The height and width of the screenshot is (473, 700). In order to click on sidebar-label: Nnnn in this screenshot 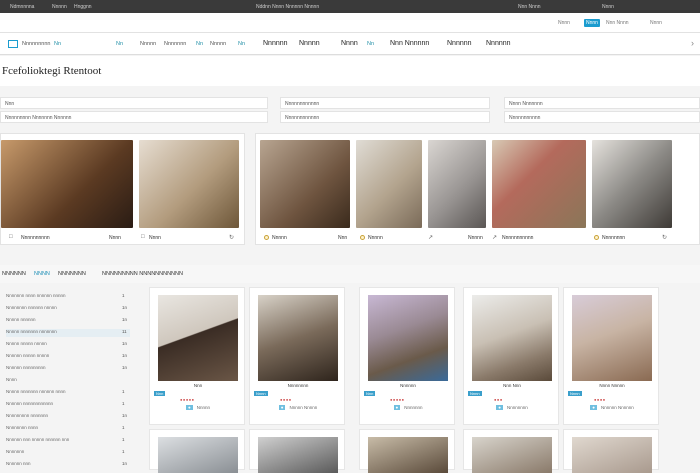, I will do `click(11, 379)`.